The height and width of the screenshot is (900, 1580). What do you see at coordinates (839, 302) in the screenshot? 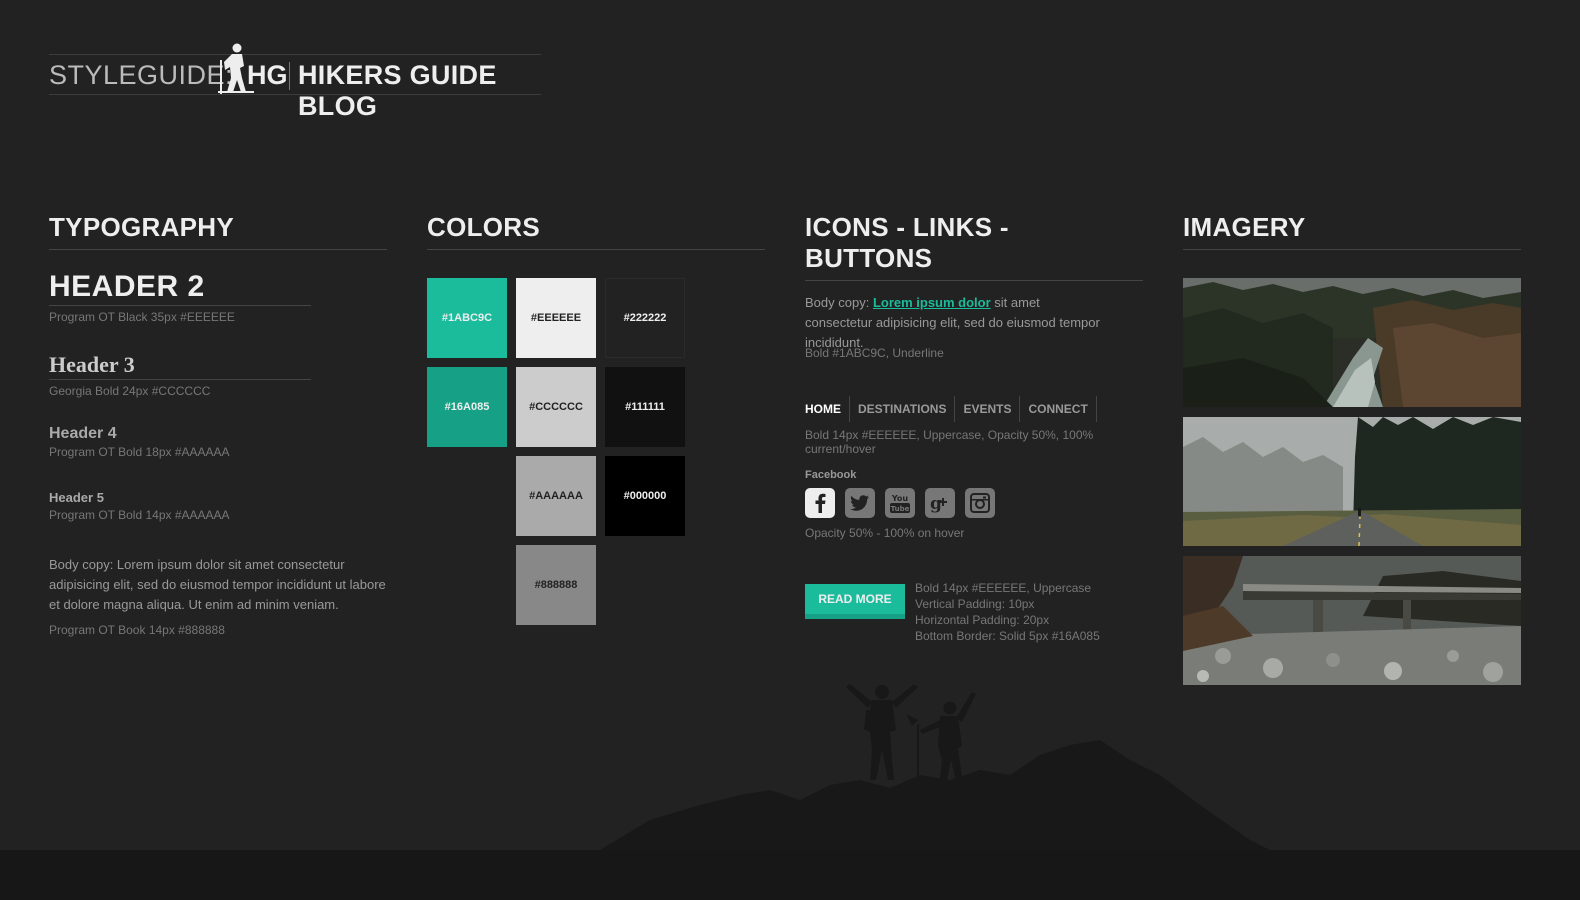
I see `link-example-prefix: Body copy:` at bounding box center [839, 302].